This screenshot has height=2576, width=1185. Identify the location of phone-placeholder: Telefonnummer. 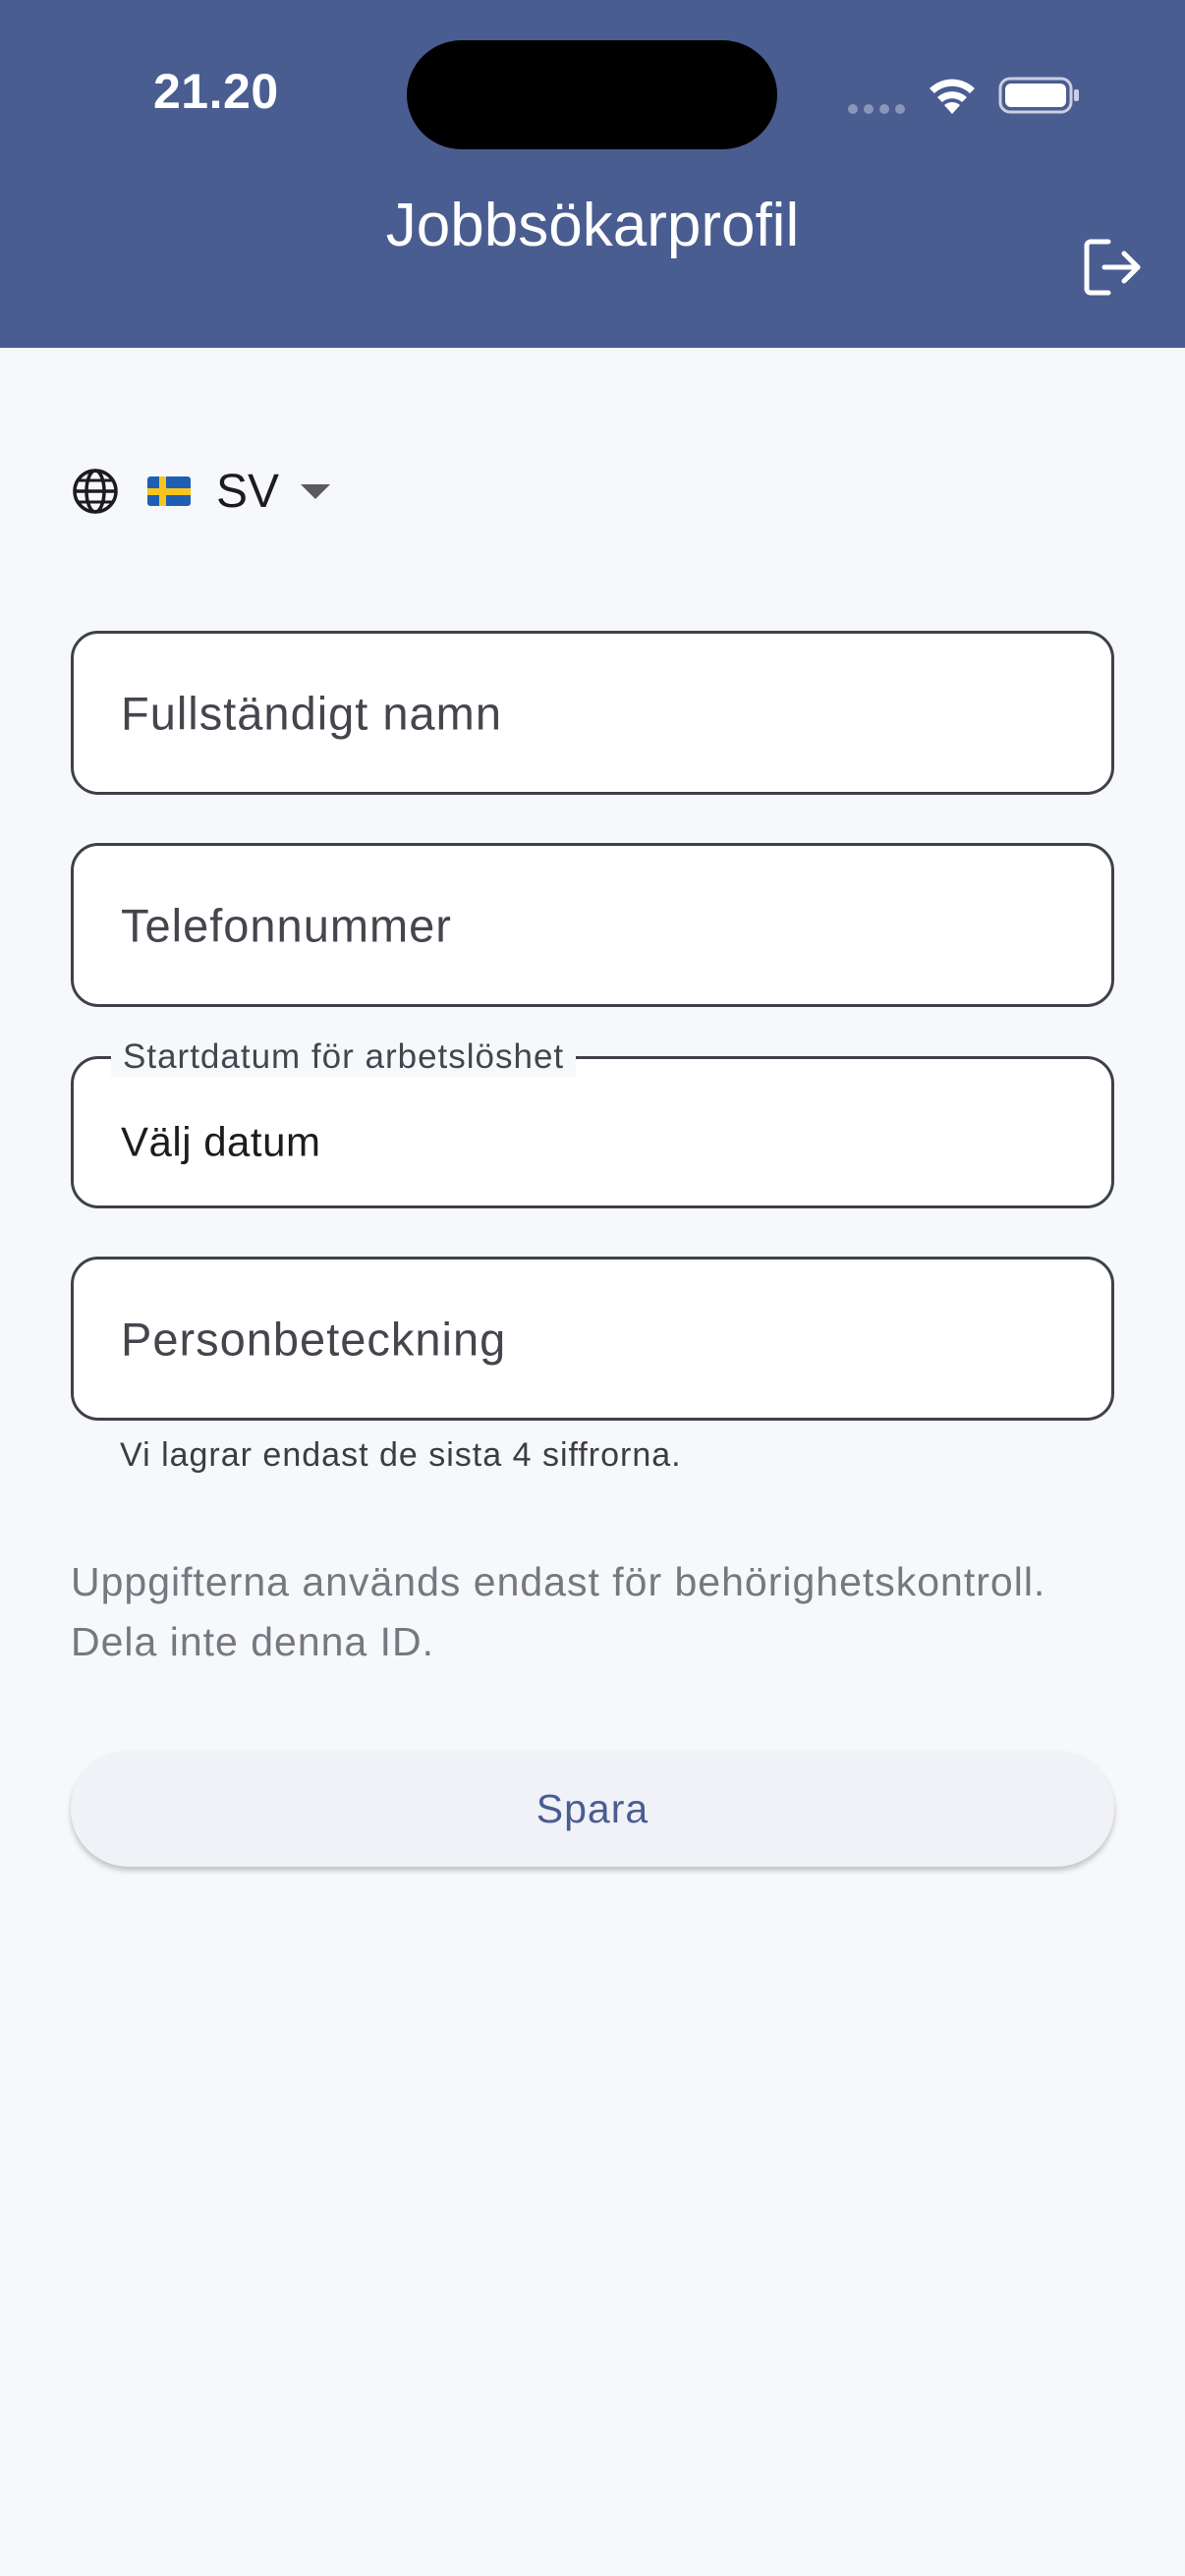
(287, 925).